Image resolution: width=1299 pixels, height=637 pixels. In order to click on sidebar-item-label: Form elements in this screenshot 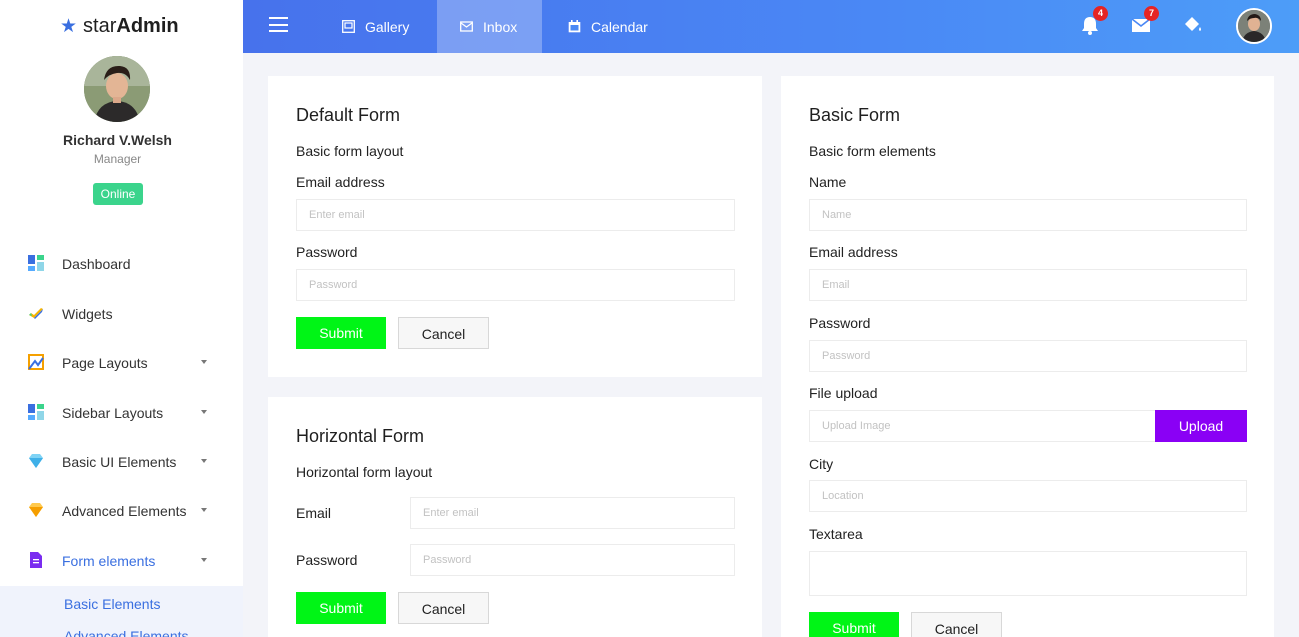, I will do `click(109, 561)`.